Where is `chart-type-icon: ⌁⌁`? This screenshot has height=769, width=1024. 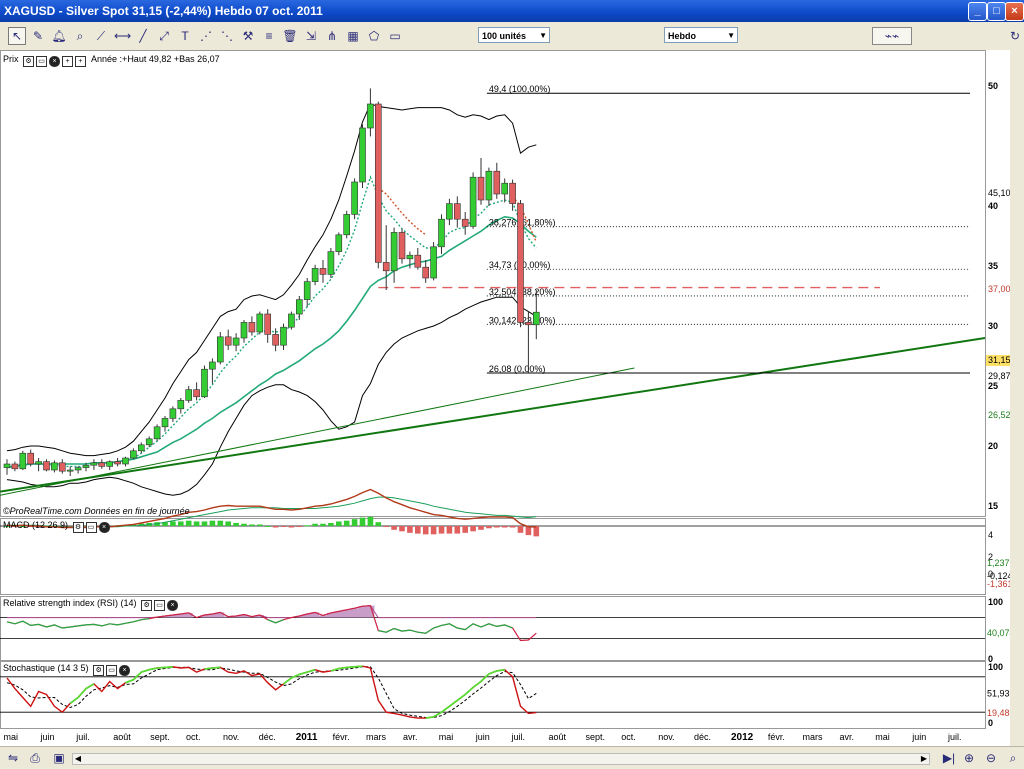 chart-type-icon: ⌁⌁ is located at coordinates (892, 36).